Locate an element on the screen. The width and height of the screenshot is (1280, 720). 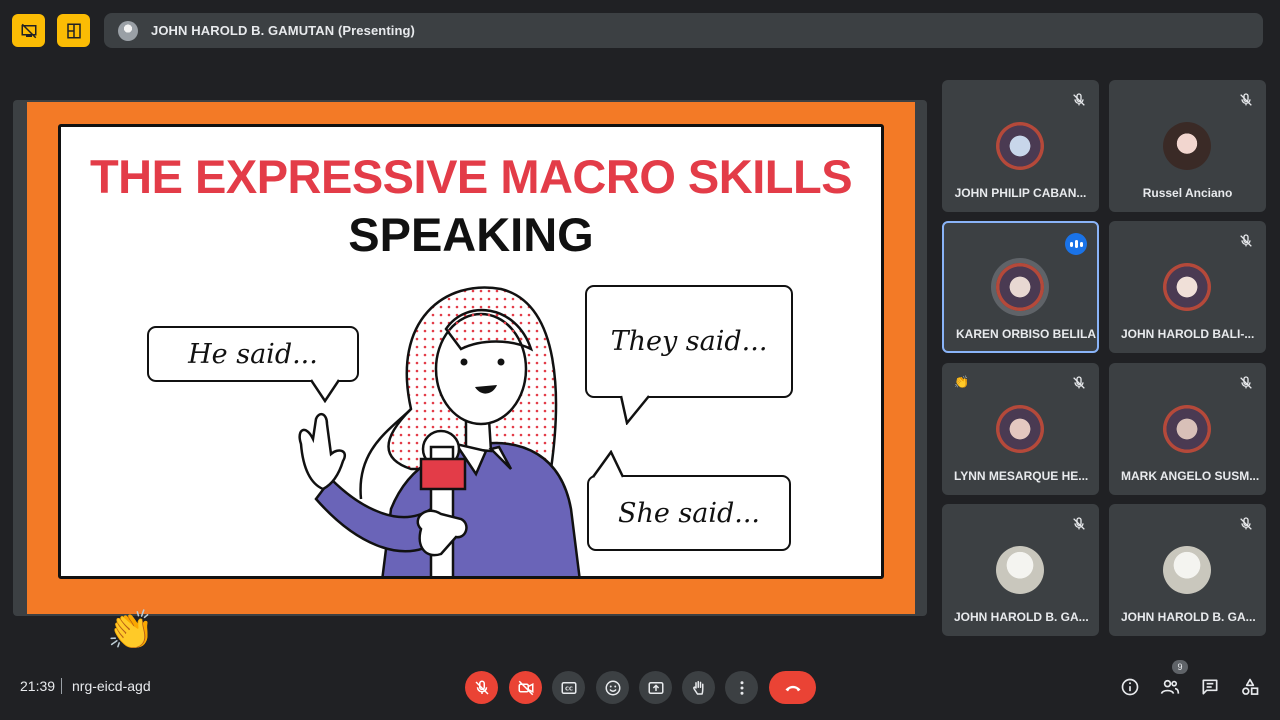
hand-icon is located at coordinates (697, 687).